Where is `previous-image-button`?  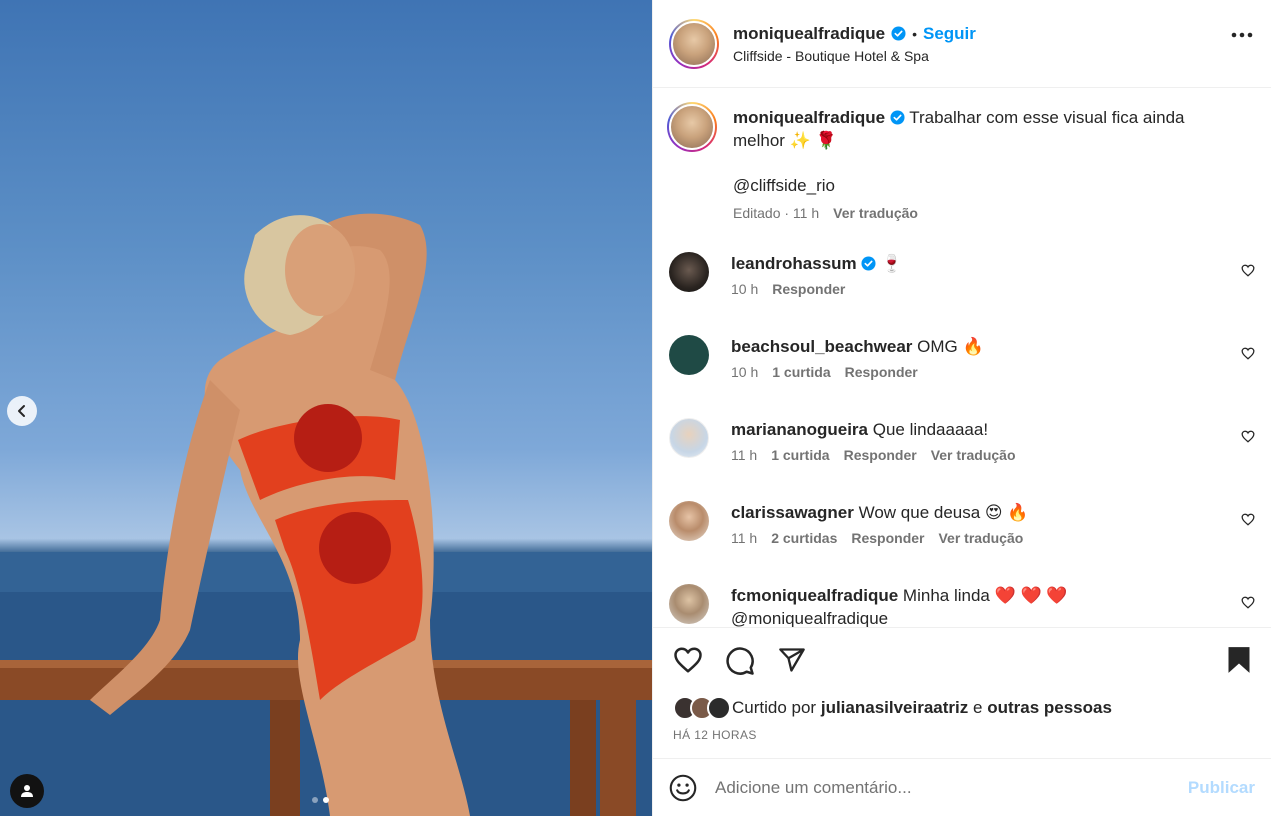 previous-image-button is located at coordinates (22, 411).